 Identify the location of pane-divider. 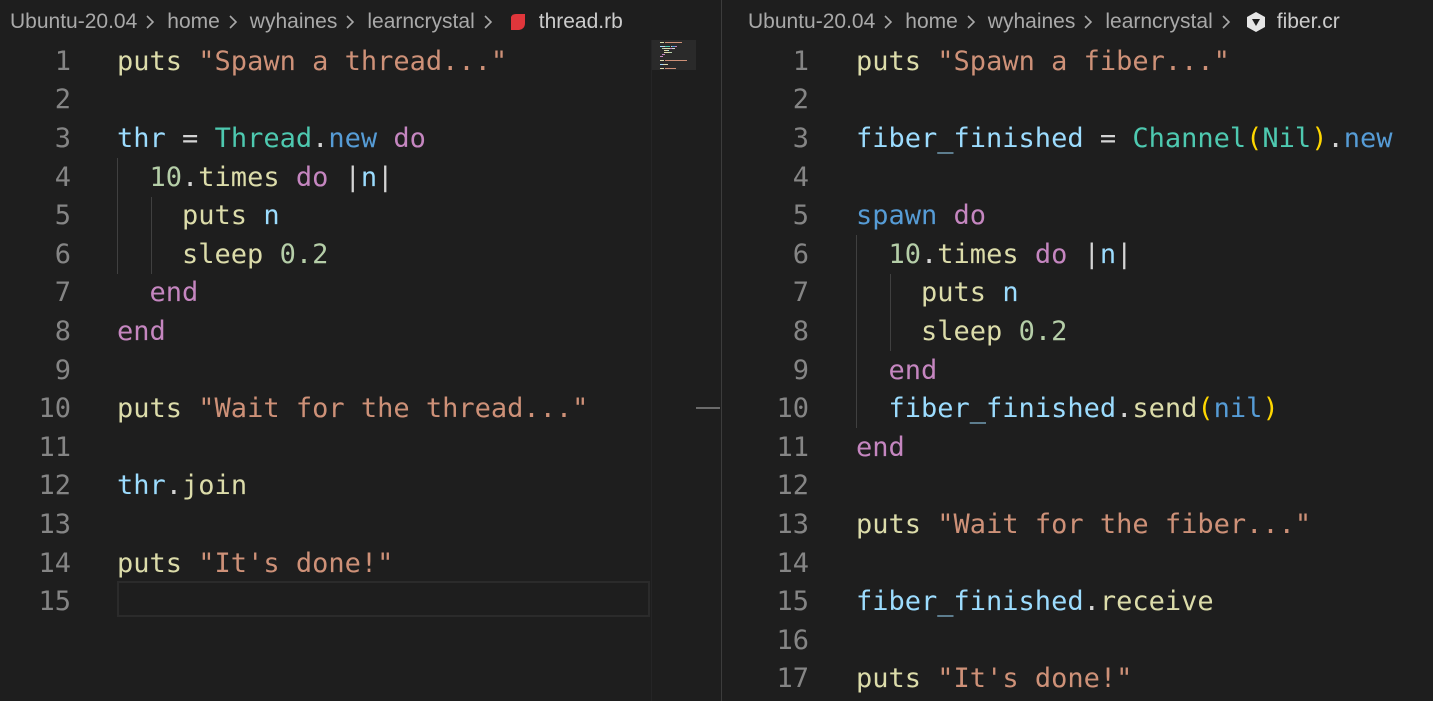
(721, 350).